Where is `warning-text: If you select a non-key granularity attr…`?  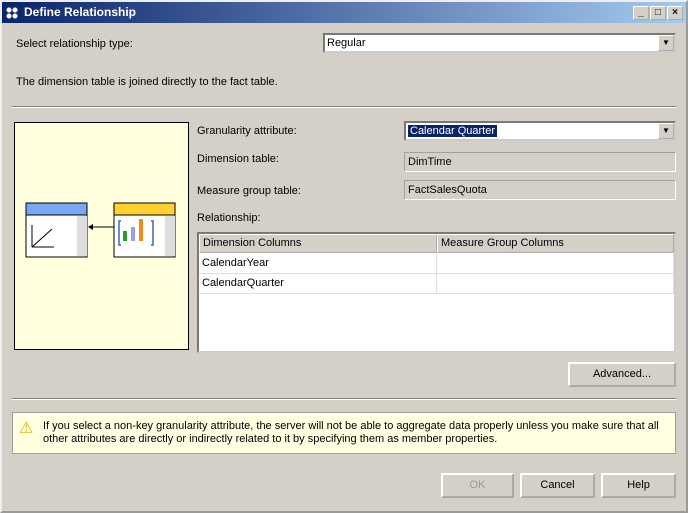 warning-text: If you select a non-key granularity attr… is located at coordinates (351, 432).